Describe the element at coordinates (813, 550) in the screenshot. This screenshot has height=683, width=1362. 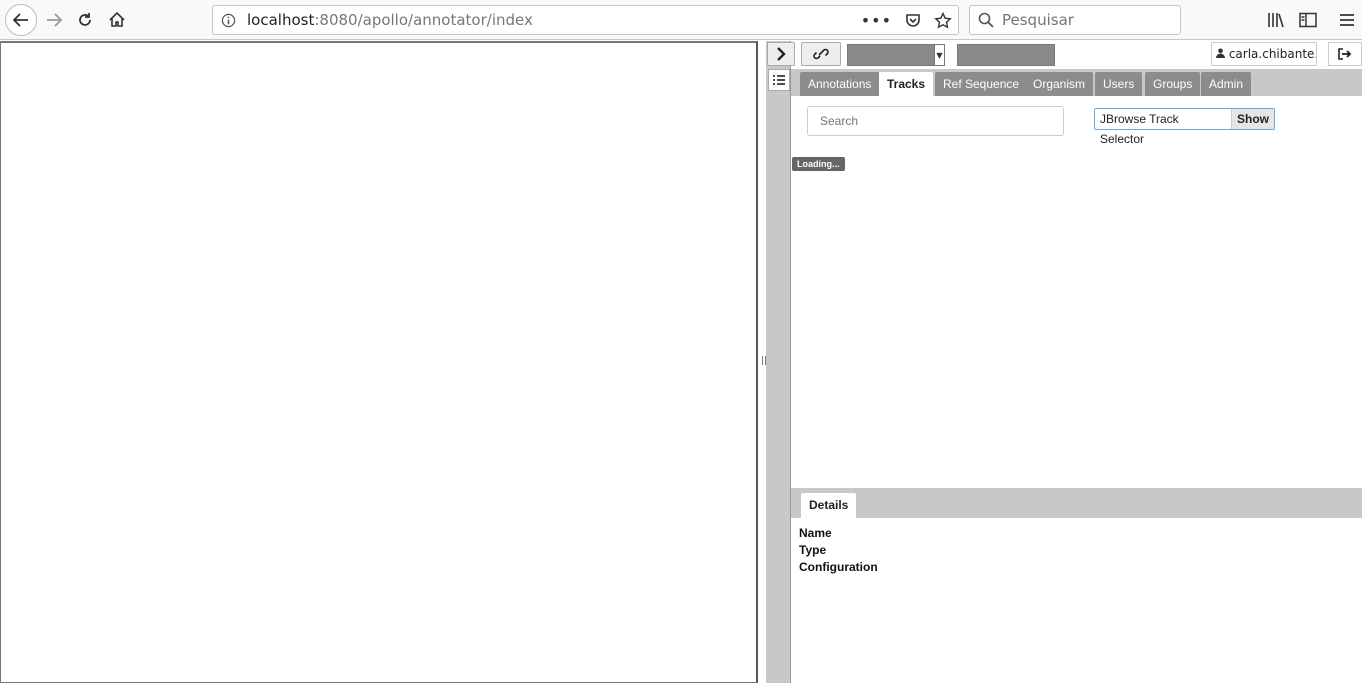
I see `details-field-type: Type` at that location.